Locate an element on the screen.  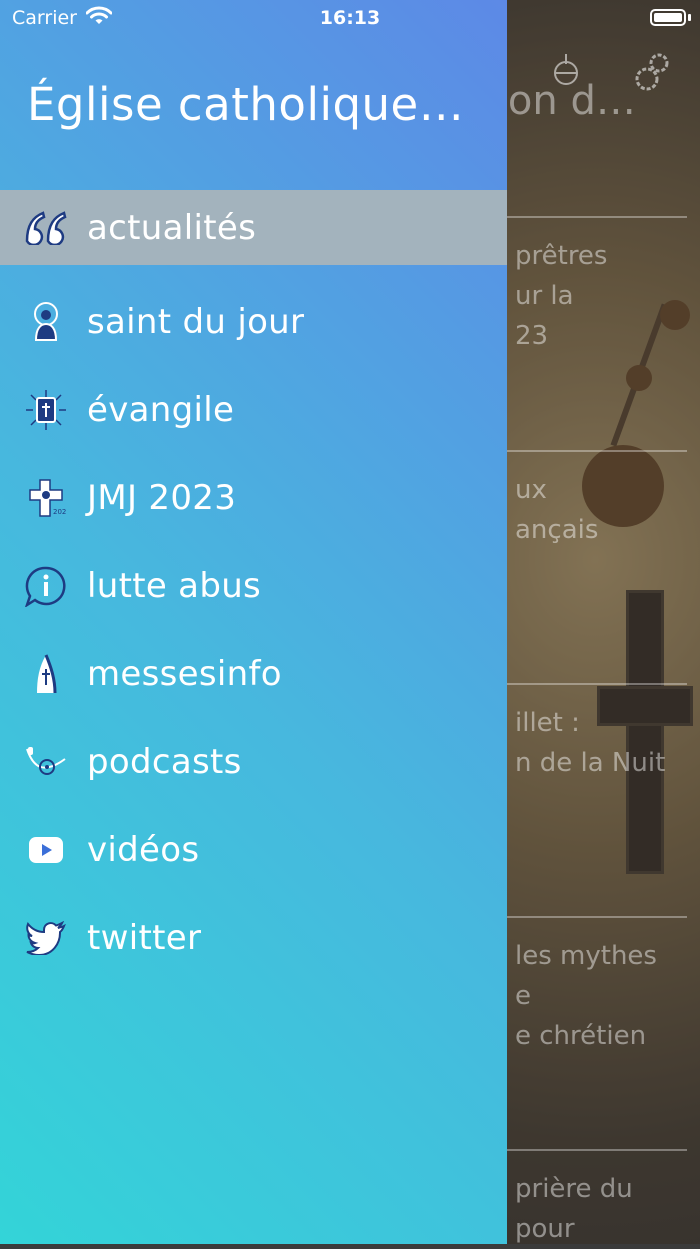
article-title: ux ançais is located at coordinates (607, 510).